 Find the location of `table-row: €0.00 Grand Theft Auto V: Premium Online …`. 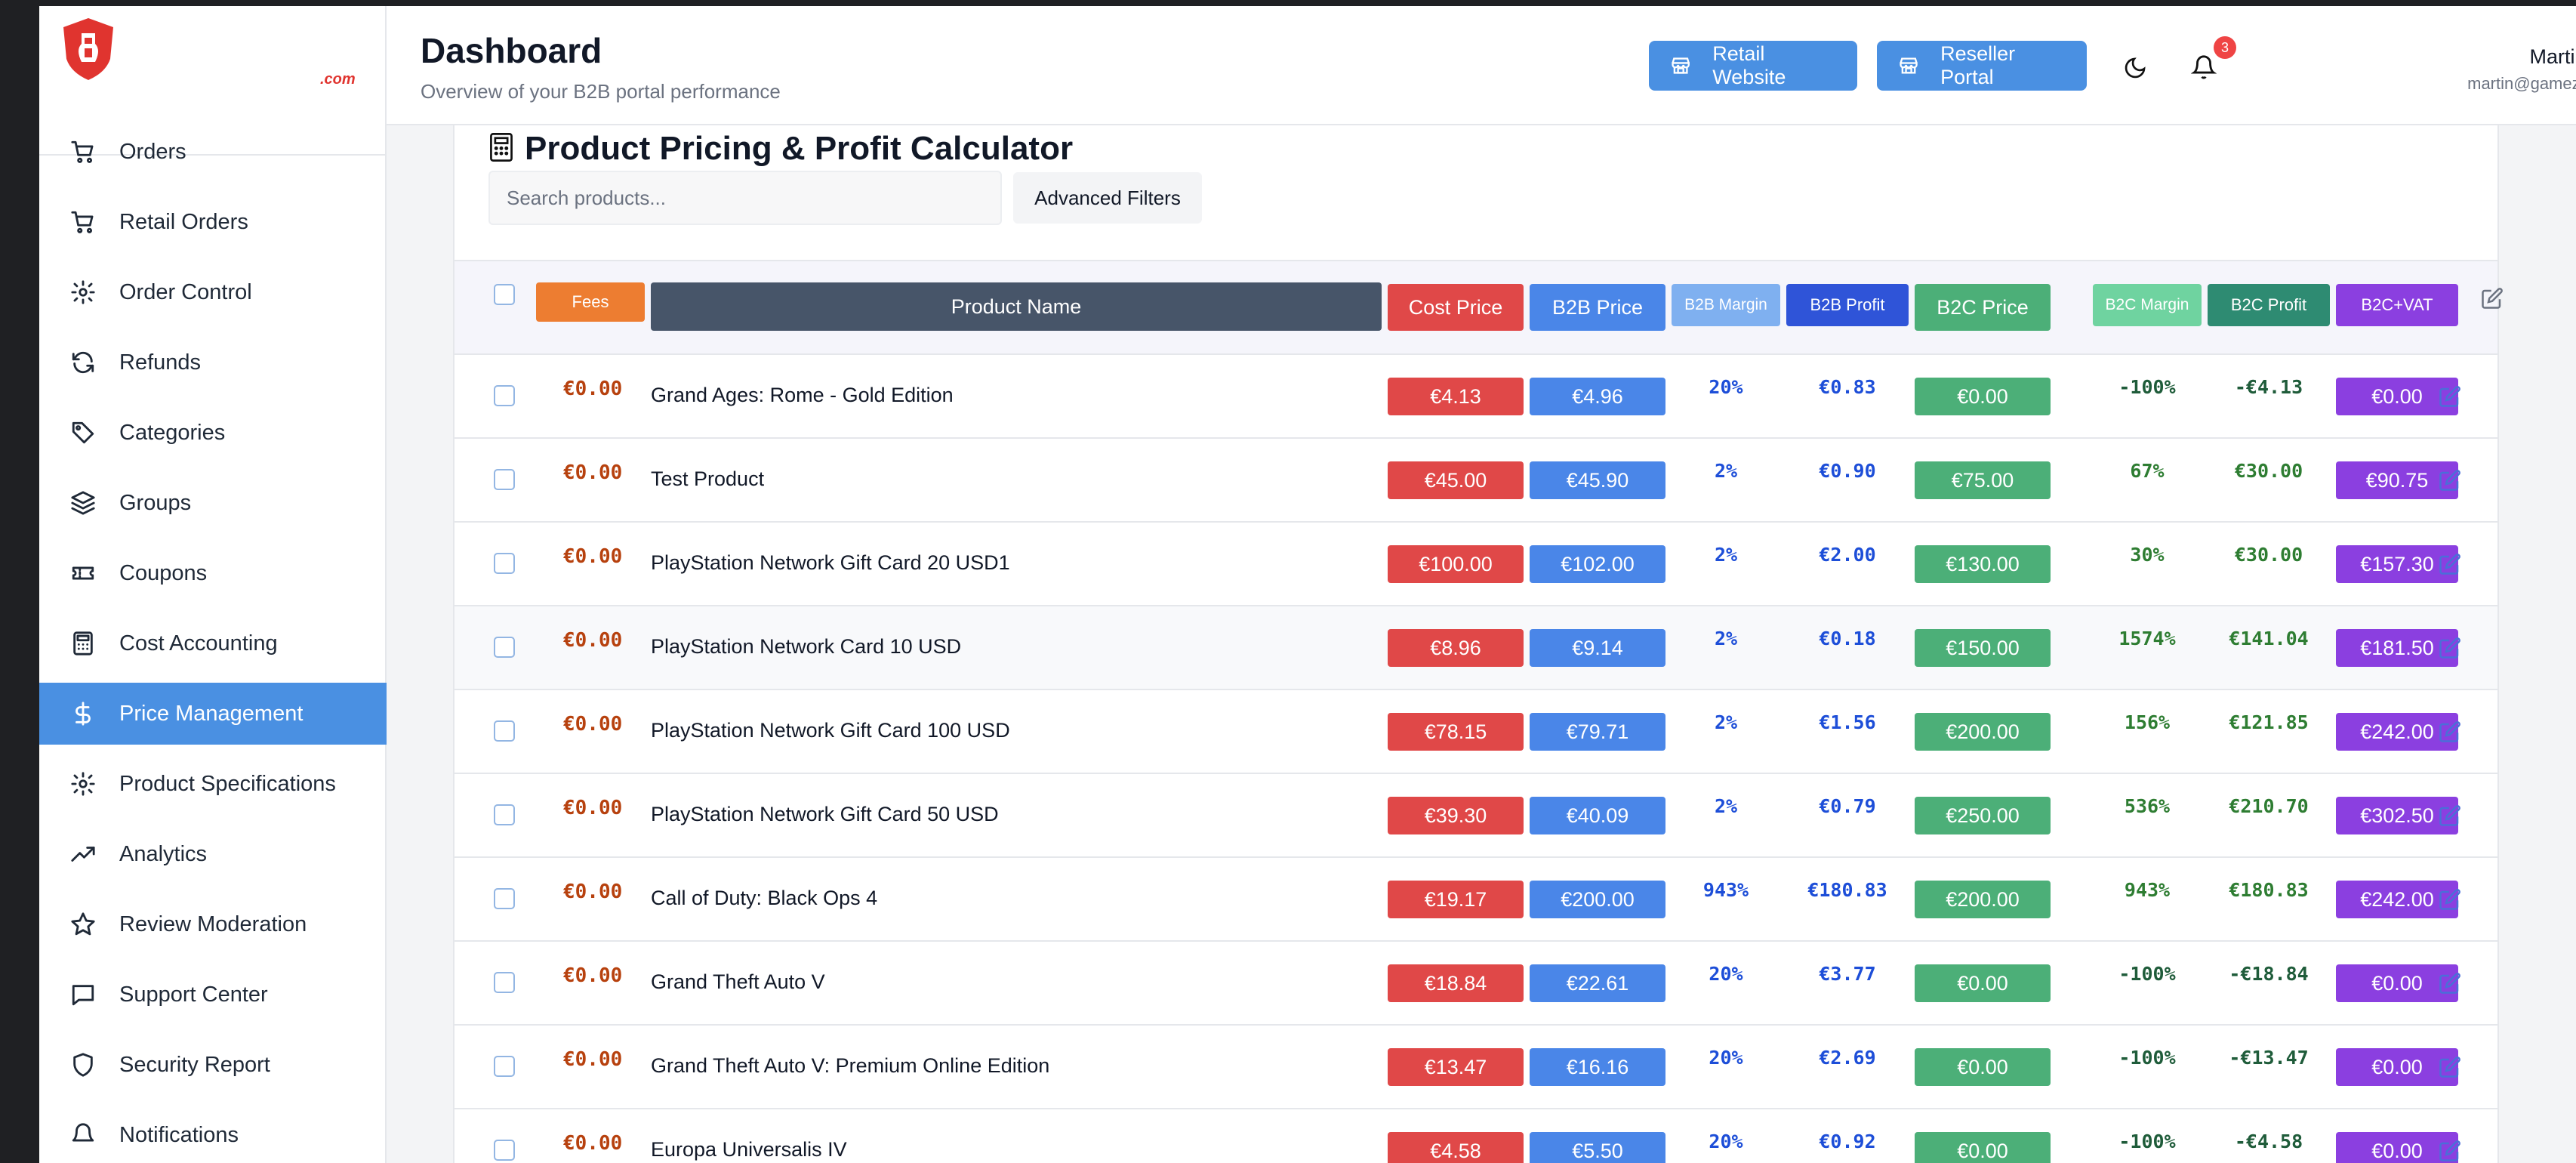

table-row: €0.00 Grand Theft Auto V: Premium Online … is located at coordinates (1475, 1067).